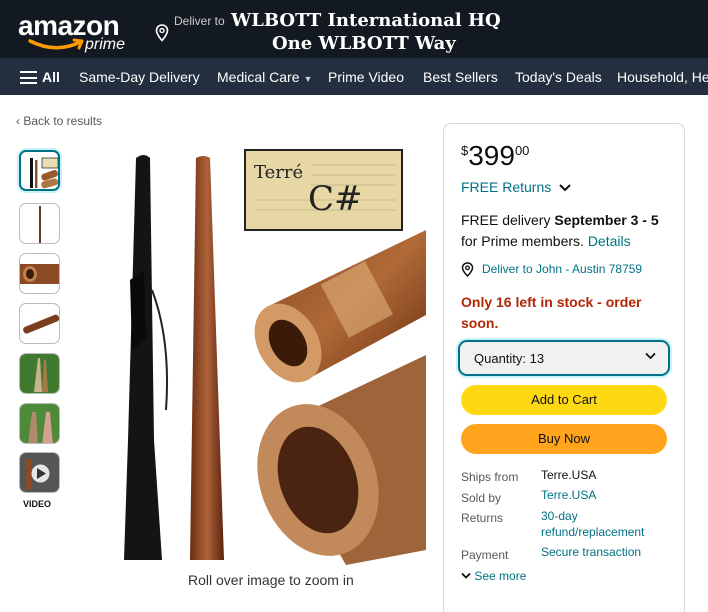 This screenshot has width=708, height=612. Describe the element at coordinates (551, 312) in the screenshot. I see `stock-status: Only 16 left in stock - order soon.` at that location.